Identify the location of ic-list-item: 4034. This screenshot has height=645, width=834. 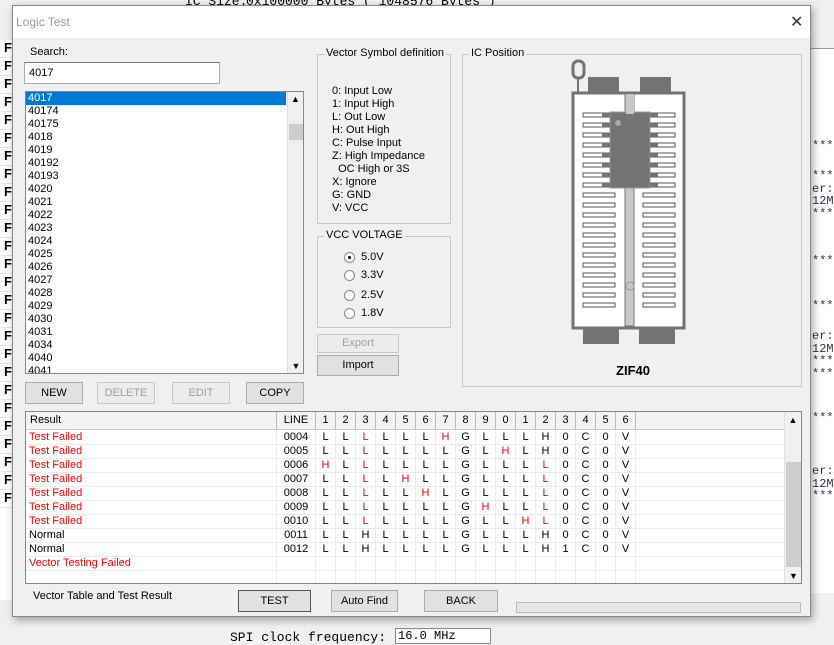
(156, 345).